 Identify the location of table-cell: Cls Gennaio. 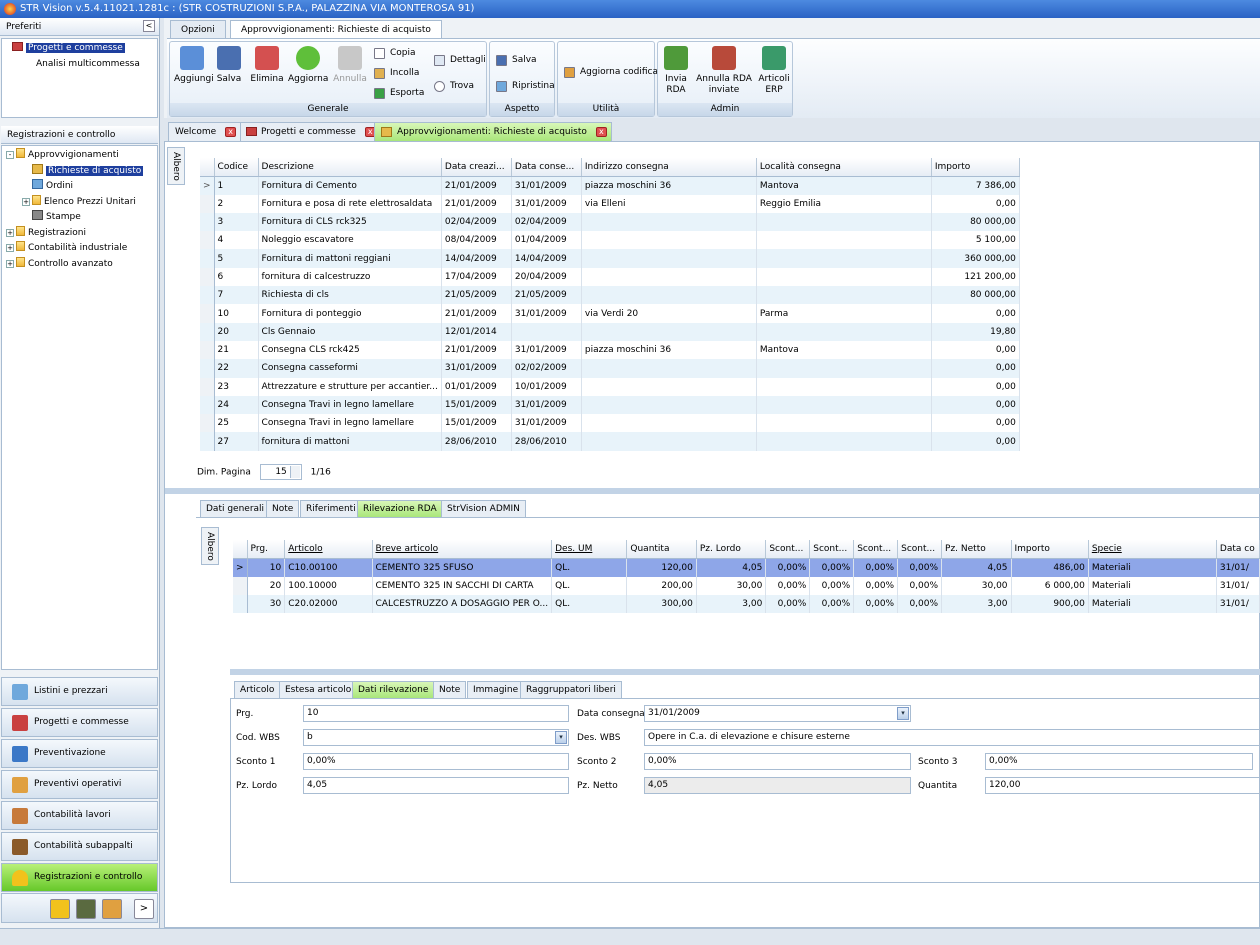
(350, 331).